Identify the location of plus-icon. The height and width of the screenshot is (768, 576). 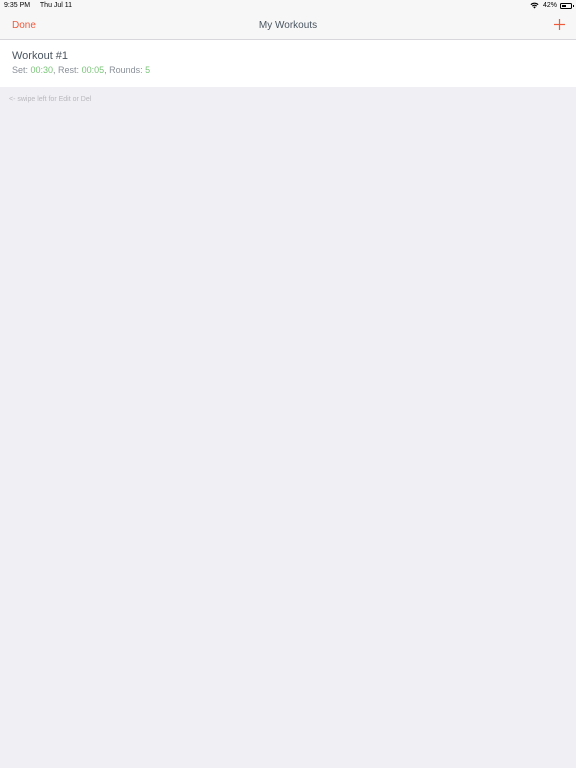
(559, 24).